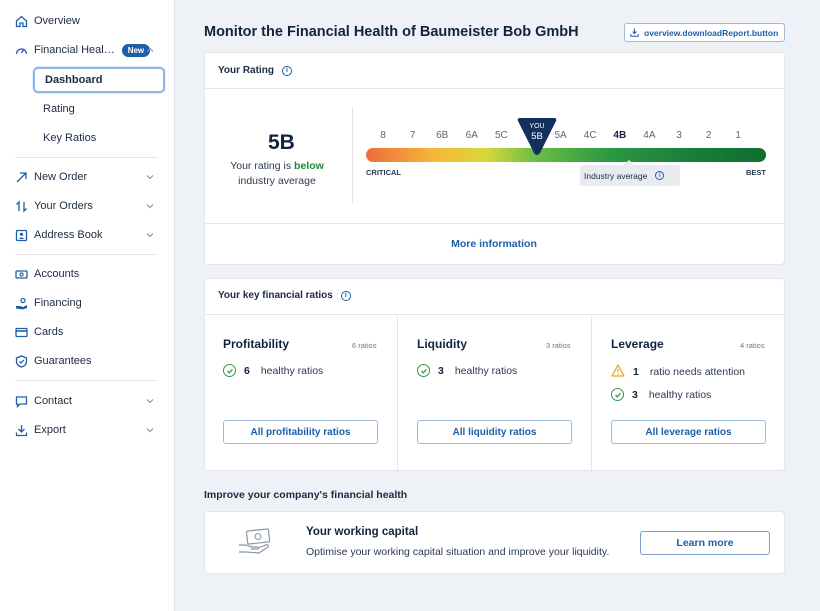  What do you see at coordinates (247, 370) in the screenshot?
I see `ratio-count: 6` at bounding box center [247, 370].